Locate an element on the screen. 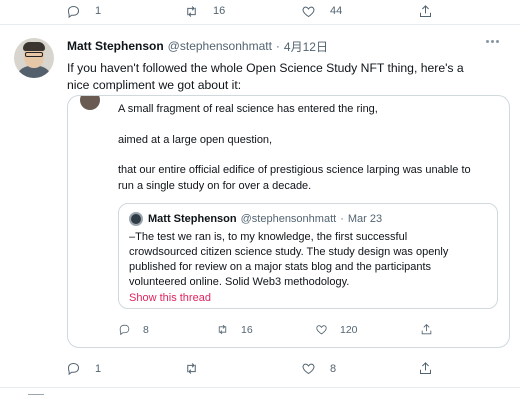 This screenshot has height=400, width=520. reply-count: 8 is located at coordinates (146, 329).